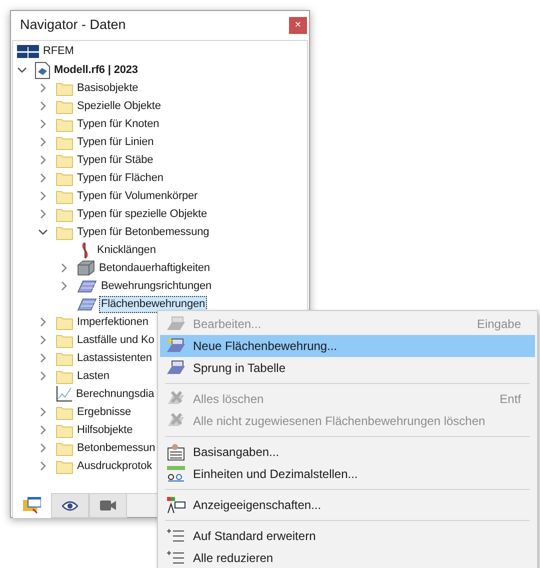 This screenshot has width=540, height=568. What do you see at coordinates (142, 214) in the screenshot?
I see `tree-item: Typen für spezielle Objekte` at bounding box center [142, 214].